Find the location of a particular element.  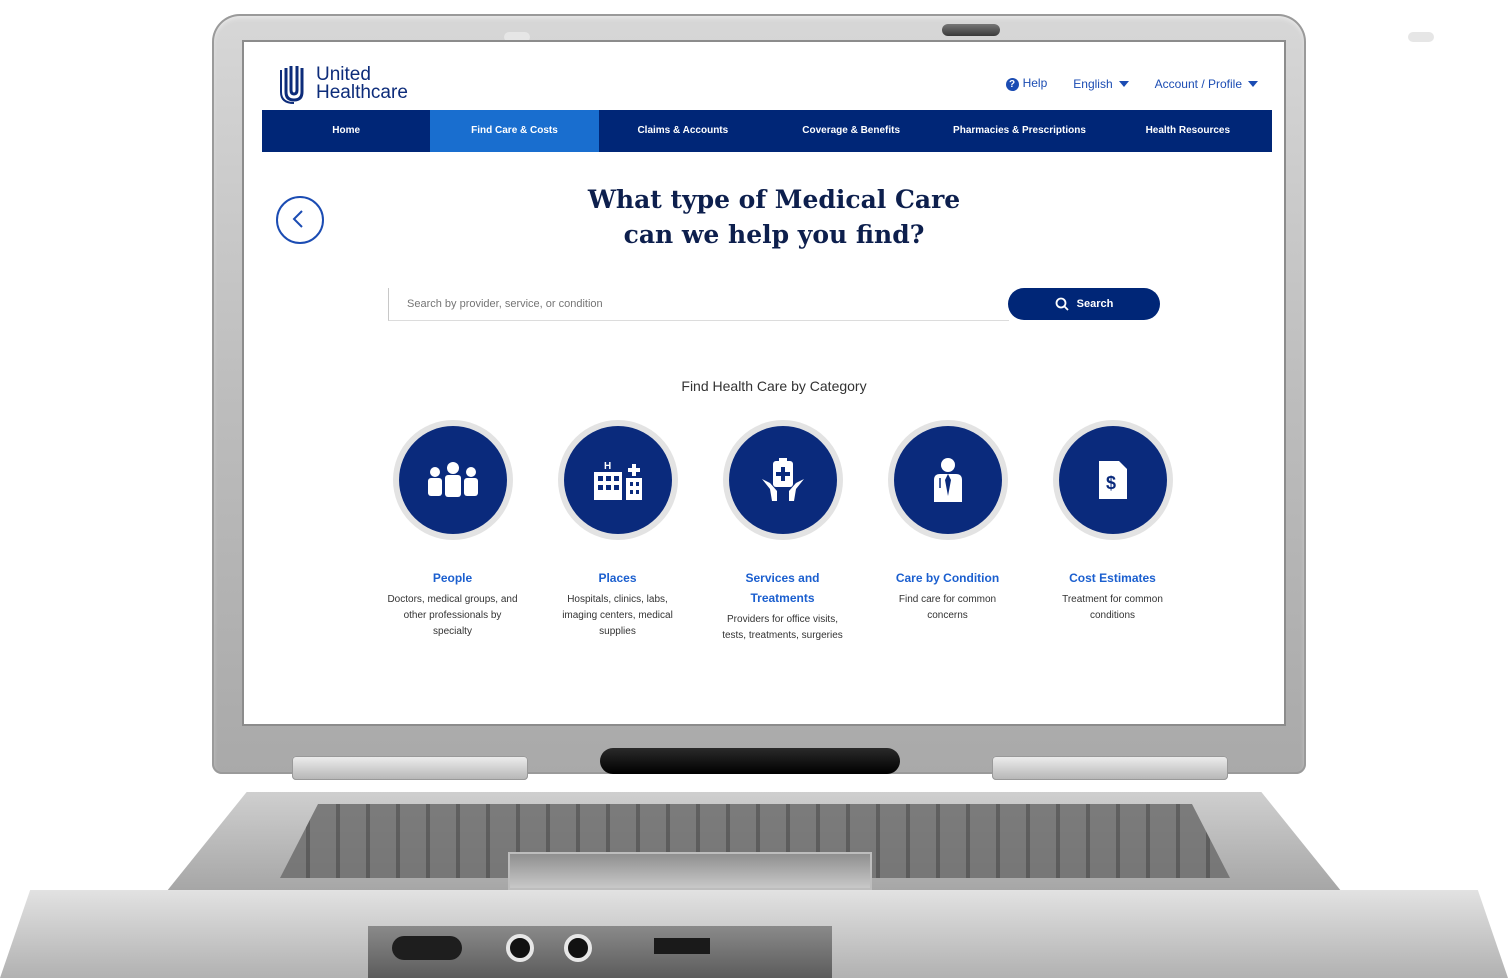

nav-find-care: Find Care & Costs is located at coordinates (514, 131).